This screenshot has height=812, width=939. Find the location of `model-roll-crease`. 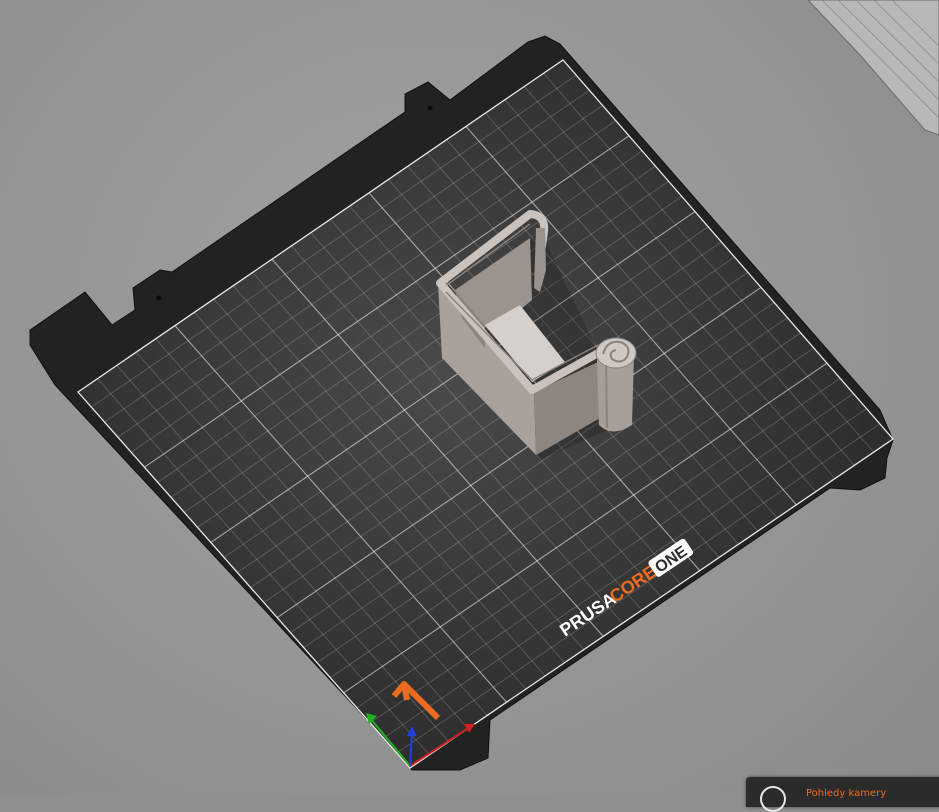

model-roll-crease is located at coordinates (606, 396).